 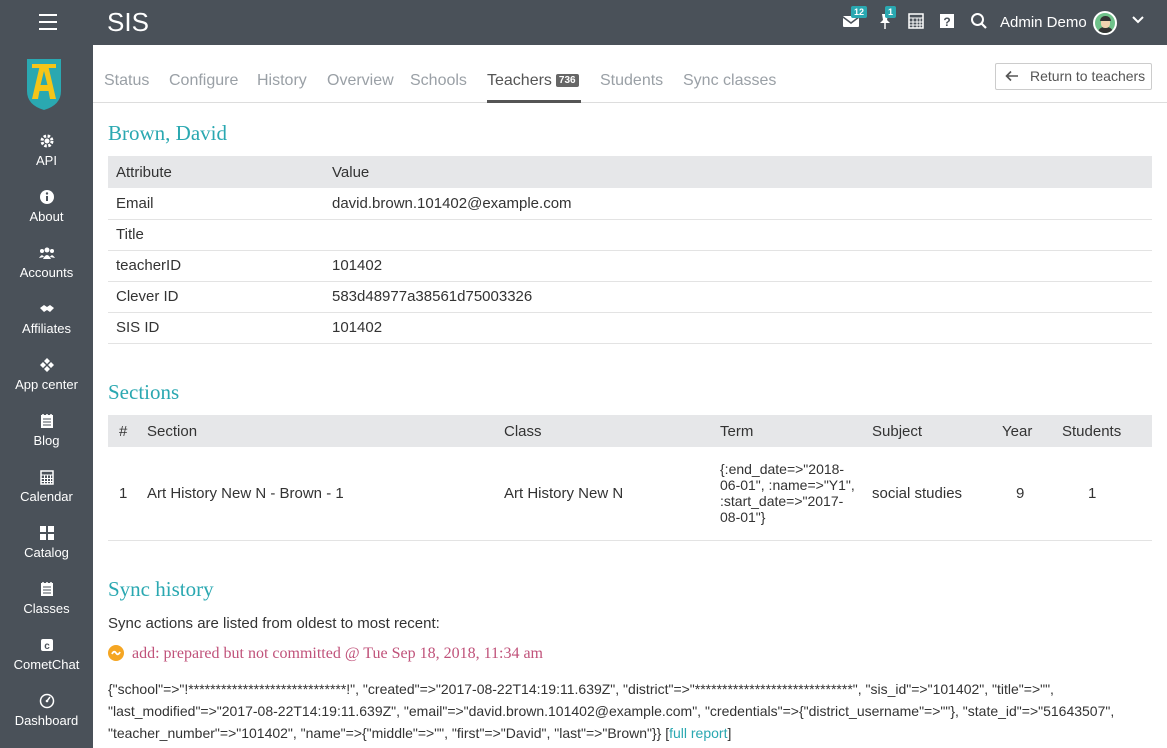 What do you see at coordinates (46, 374) in the screenshot?
I see `sidebar-item-app-center: App center` at bounding box center [46, 374].